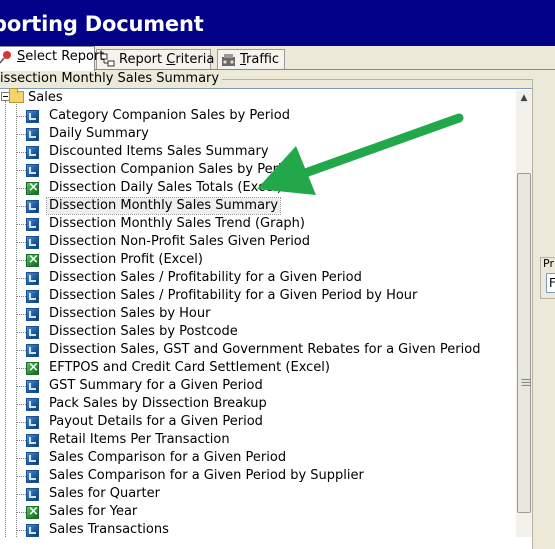  I want to click on tree-item-label: Sales for Quarter, so click(104, 493).